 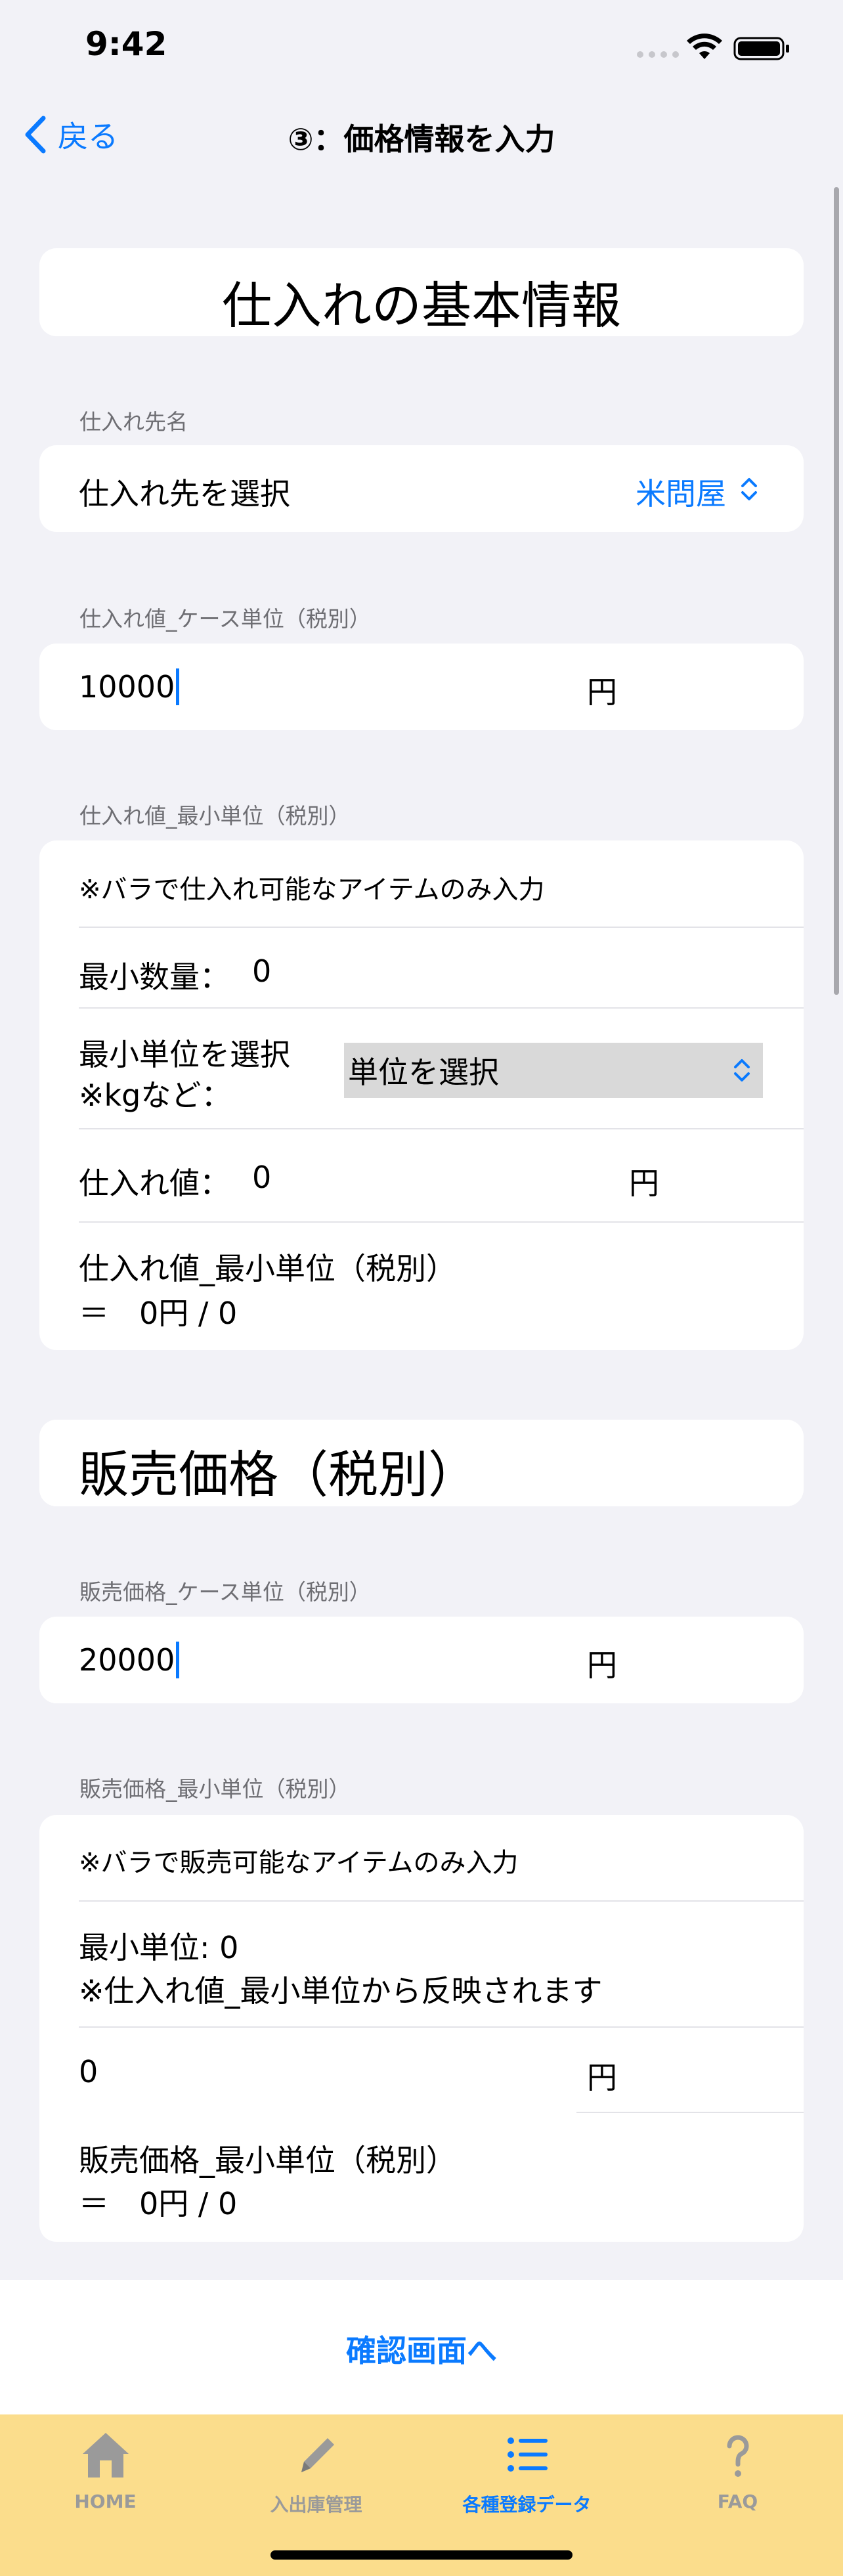 I want to click on sales-case-price-unit: 円, so click(x=602, y=1665).